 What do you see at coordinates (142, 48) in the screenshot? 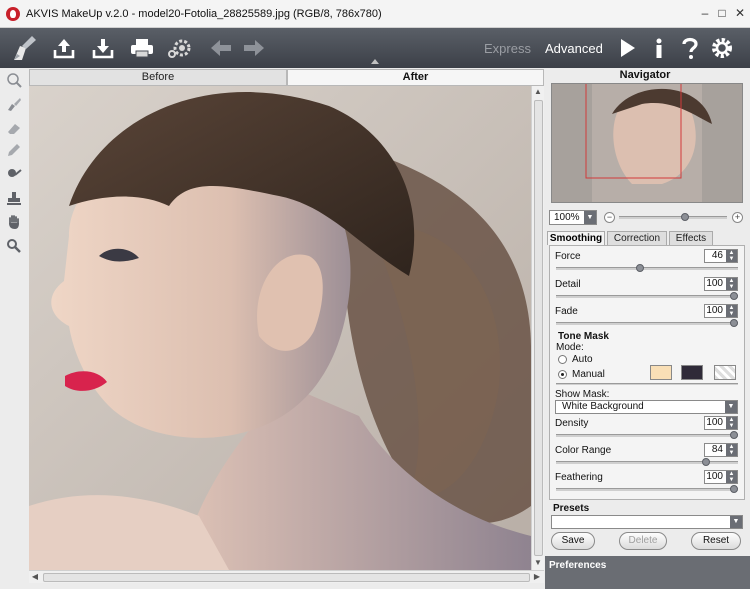
I see `print-icon` at bounding box center [142, 48].